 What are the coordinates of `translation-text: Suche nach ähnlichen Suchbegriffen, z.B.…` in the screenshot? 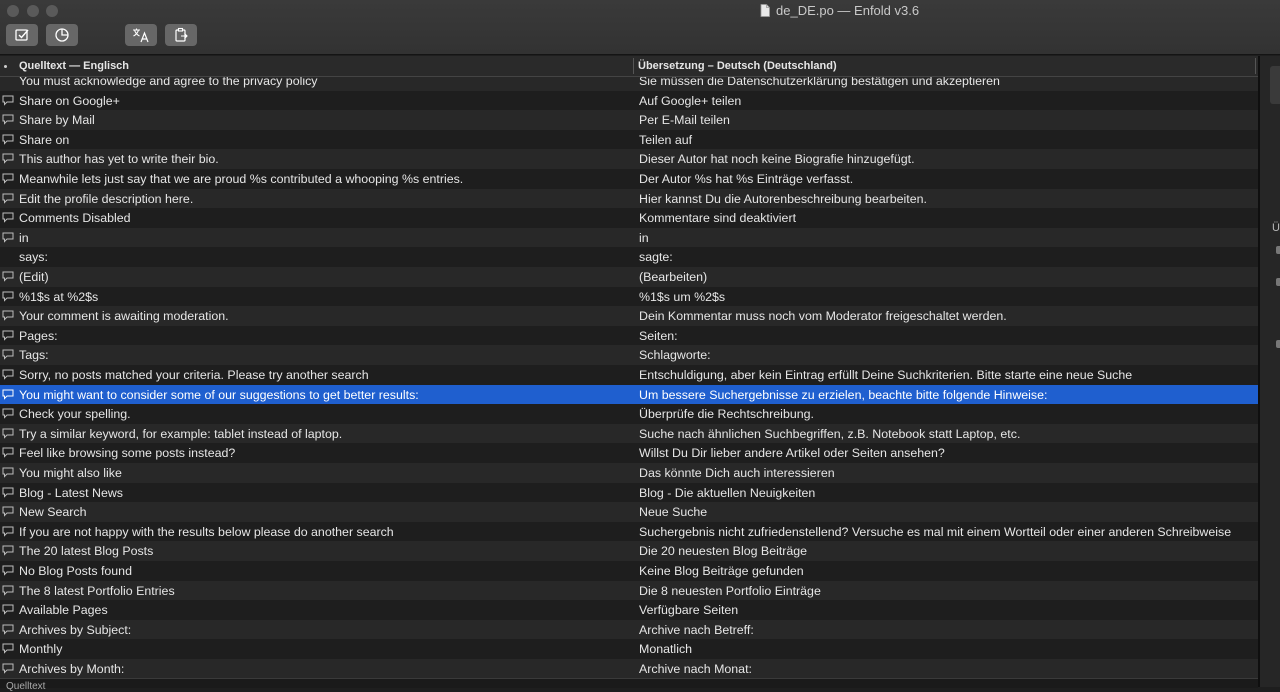 It's located at (830, 433).